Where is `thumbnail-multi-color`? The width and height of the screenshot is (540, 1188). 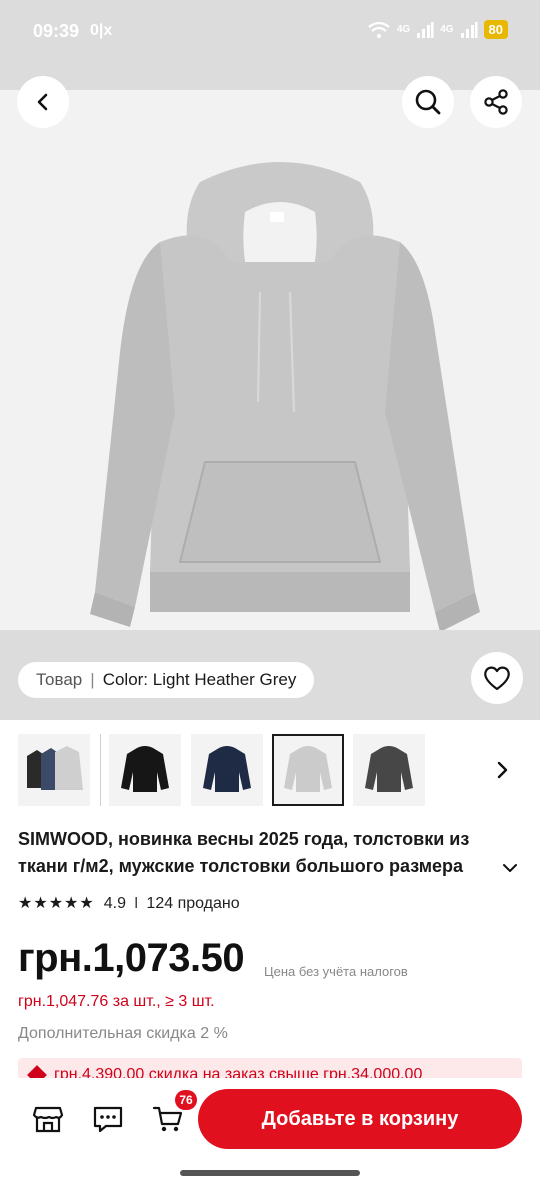
thumbnail-multi-color is located at coordinates (54, 770).